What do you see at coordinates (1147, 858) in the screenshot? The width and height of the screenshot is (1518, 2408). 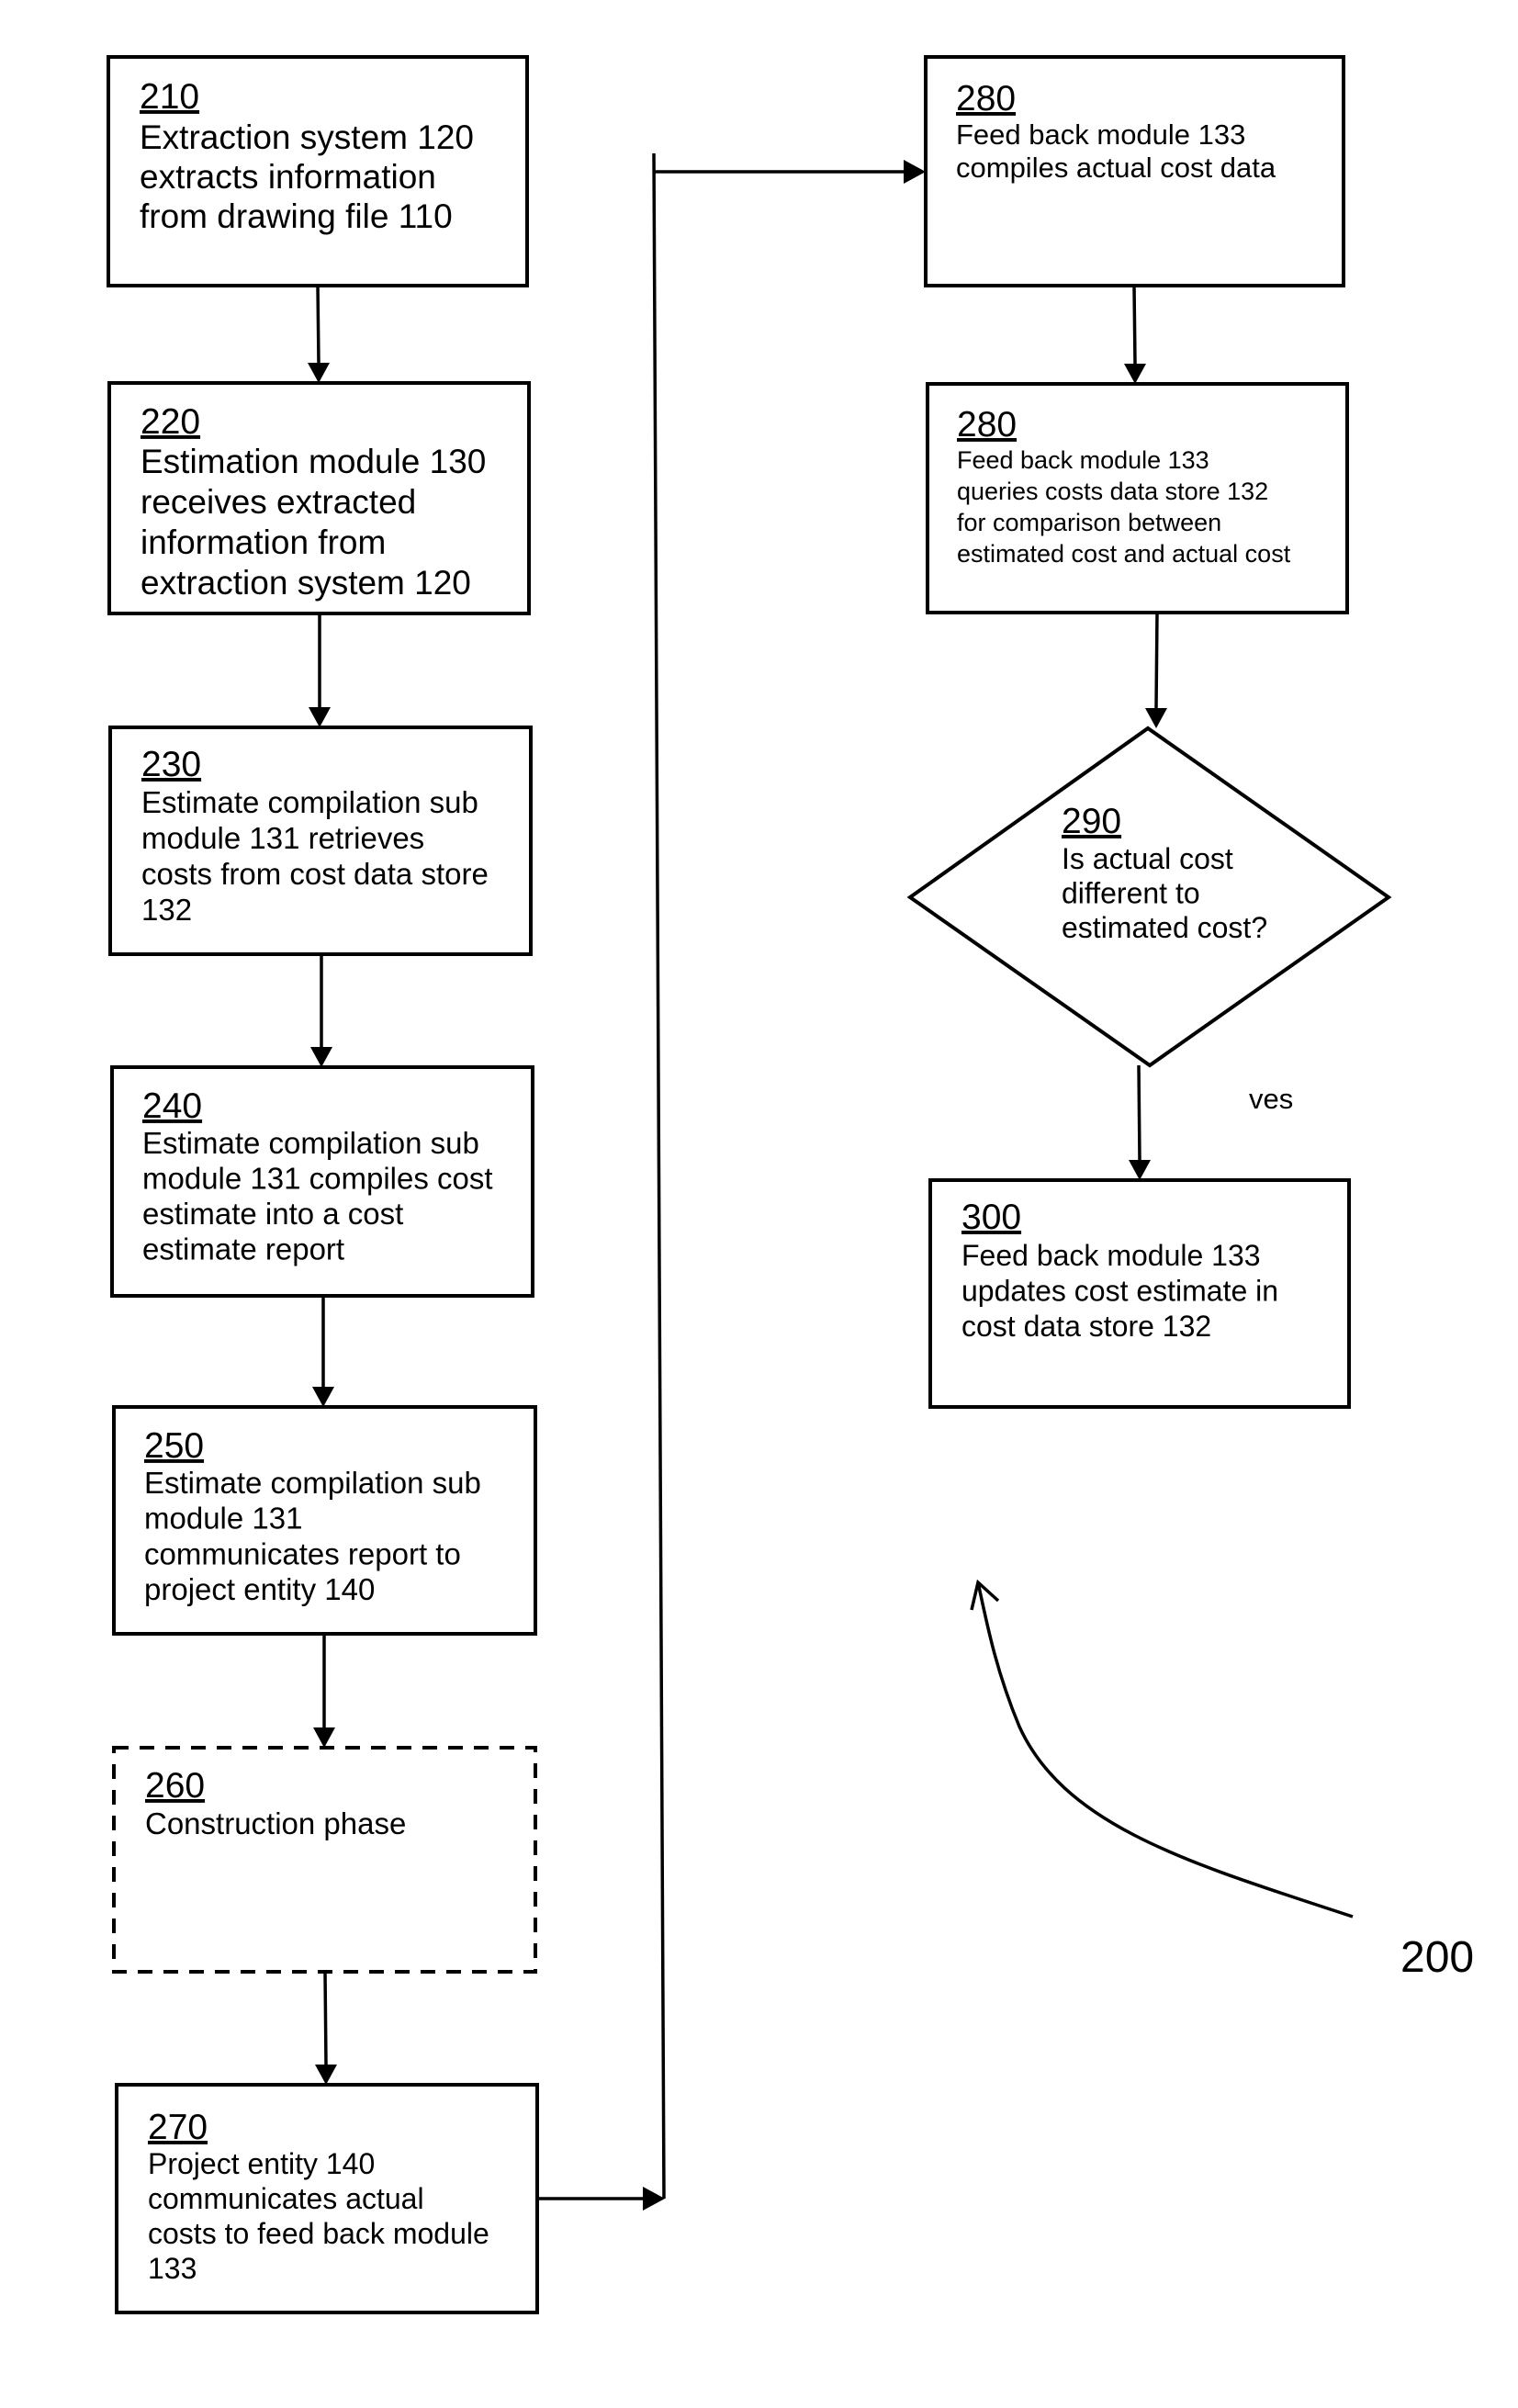 I see `step-text-line: Is actual cost` at bounding box center [1147, 858].